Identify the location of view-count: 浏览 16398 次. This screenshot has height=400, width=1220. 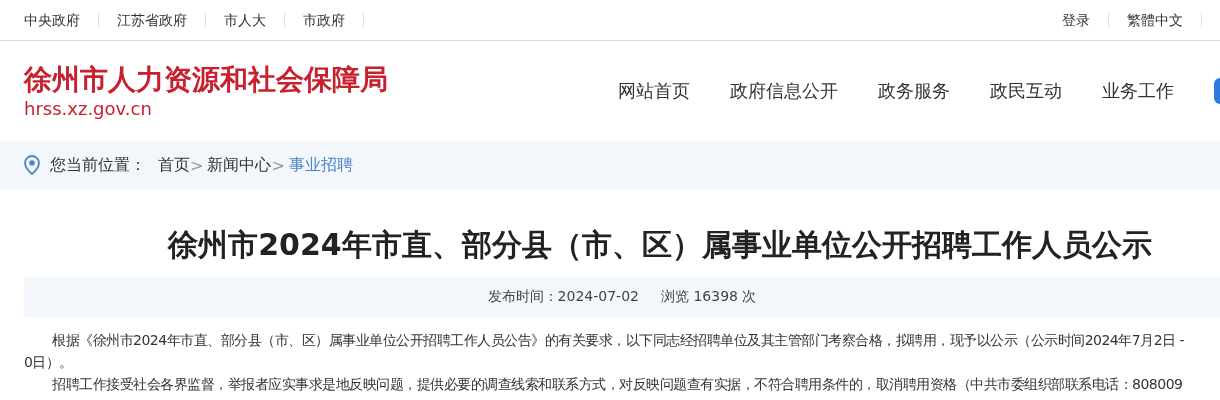
(708, 297).